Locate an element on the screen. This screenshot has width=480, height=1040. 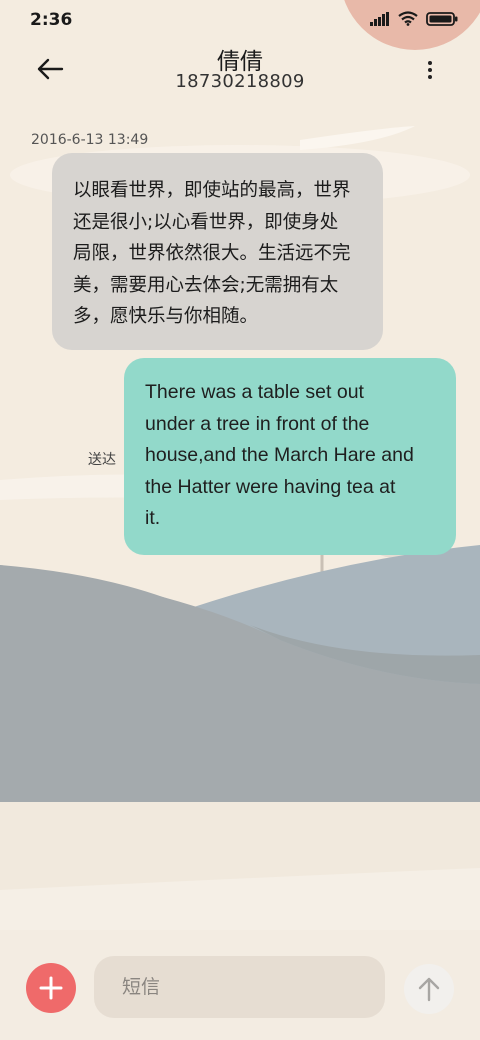
status-time: 2:36 is located at coordinates (51, 20).